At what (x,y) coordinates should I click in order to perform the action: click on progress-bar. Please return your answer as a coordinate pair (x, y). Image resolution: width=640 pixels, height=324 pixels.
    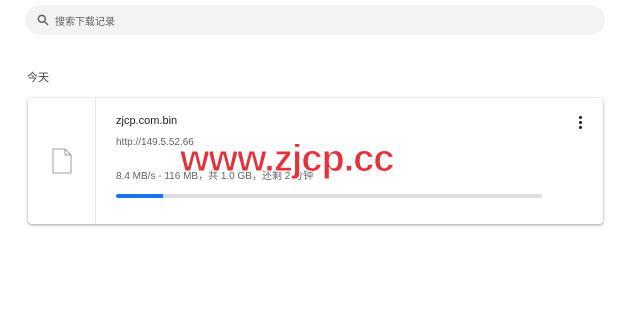
    Looking at the image, I should click on (329, 196).